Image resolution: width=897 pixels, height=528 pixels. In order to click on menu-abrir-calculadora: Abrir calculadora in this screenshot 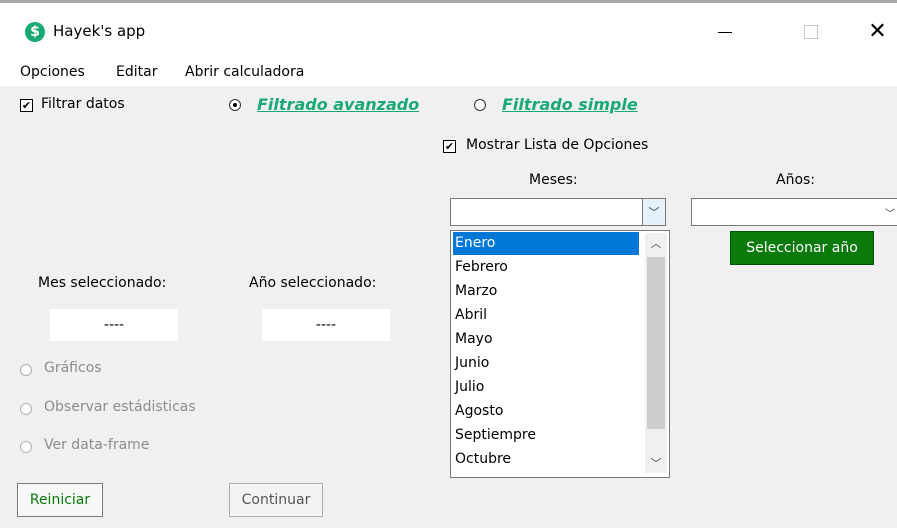, I will do `click(244, 72)`.